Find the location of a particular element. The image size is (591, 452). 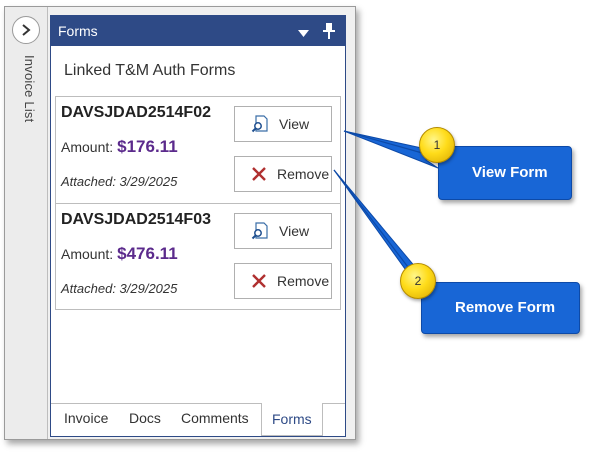

tab-forms: Forms is located at coordinates (292, 419).